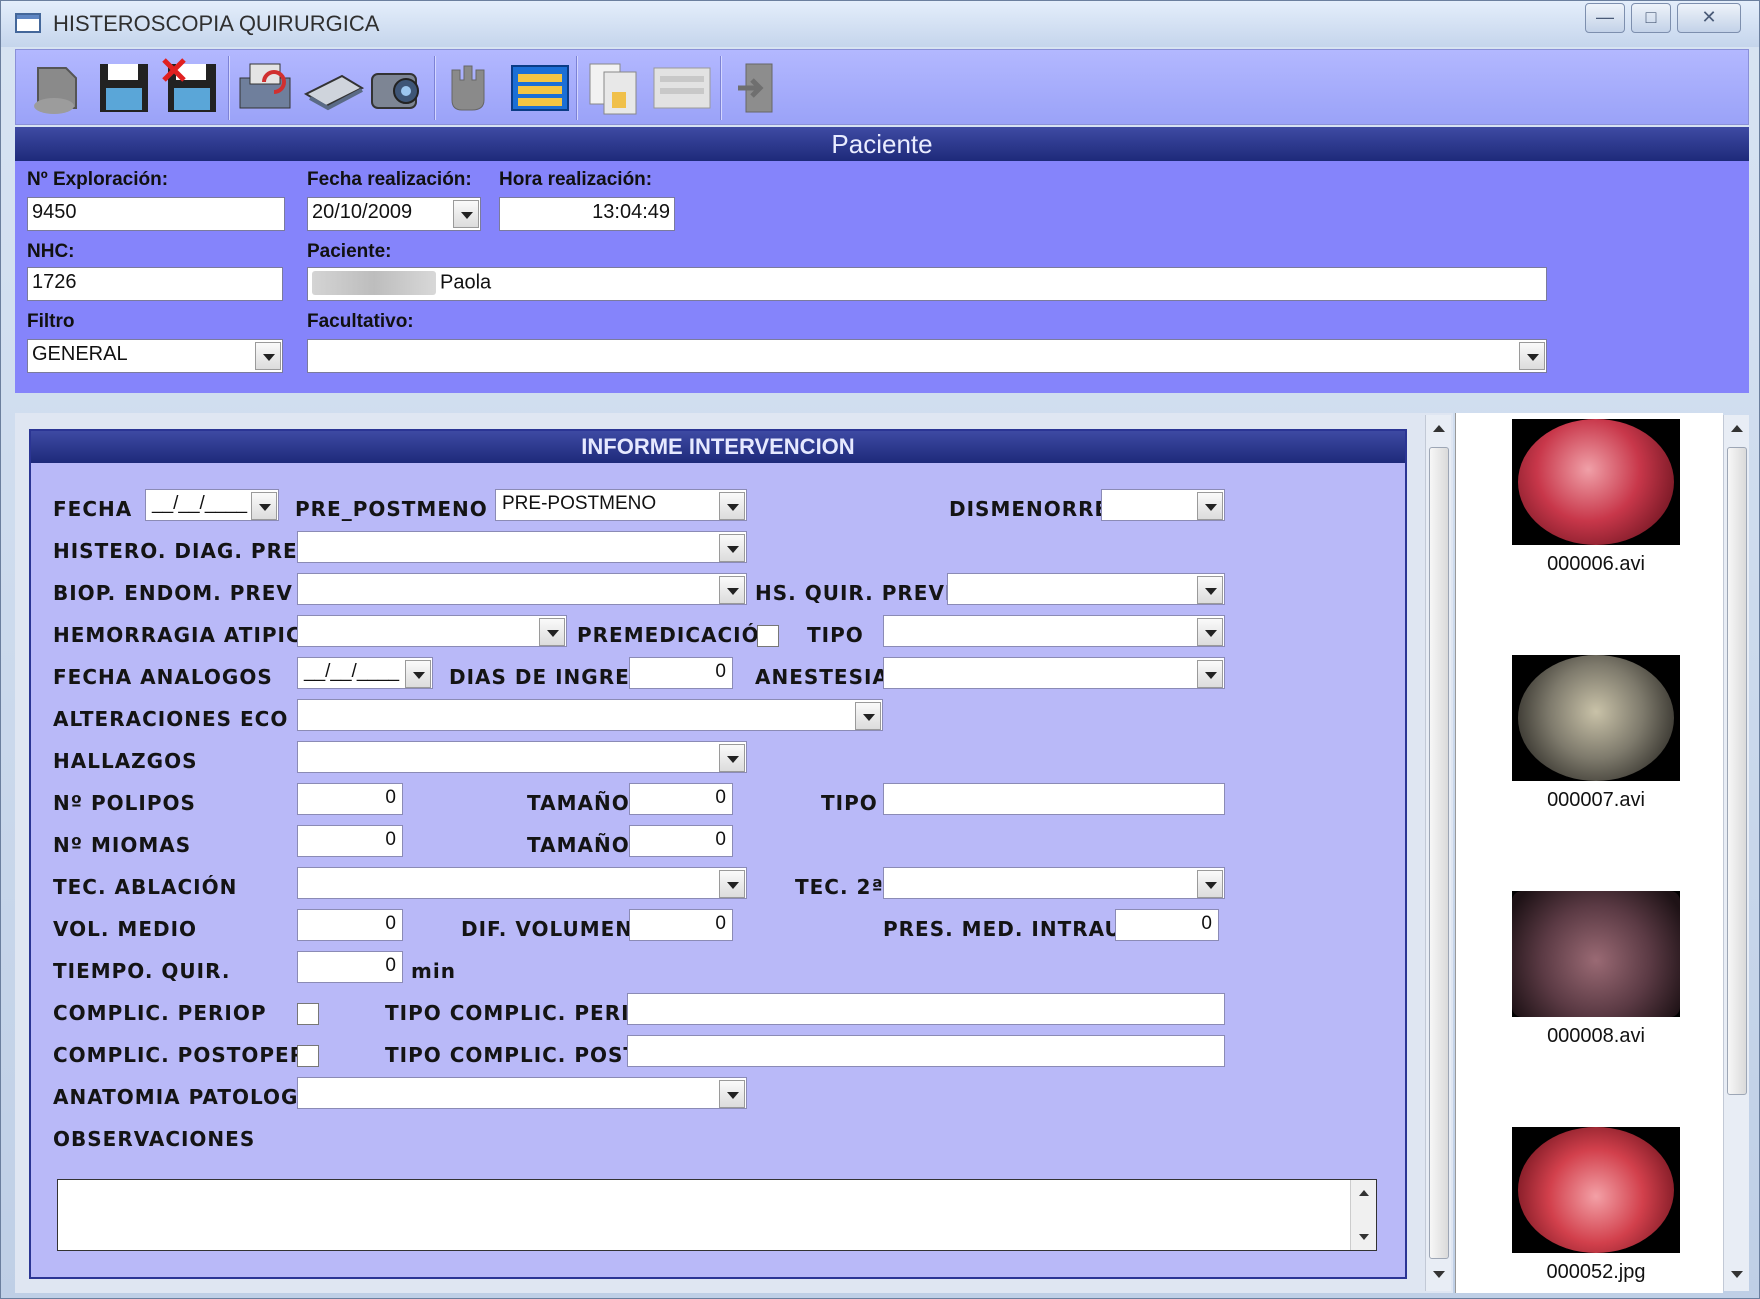 The height and width of the screenshot is (1299, 1760). What do you see at coordinates (125, 929) in the screenshot?
I see `vol-medio-label: VOL. MEDIO` at bounding box center [125, 929].